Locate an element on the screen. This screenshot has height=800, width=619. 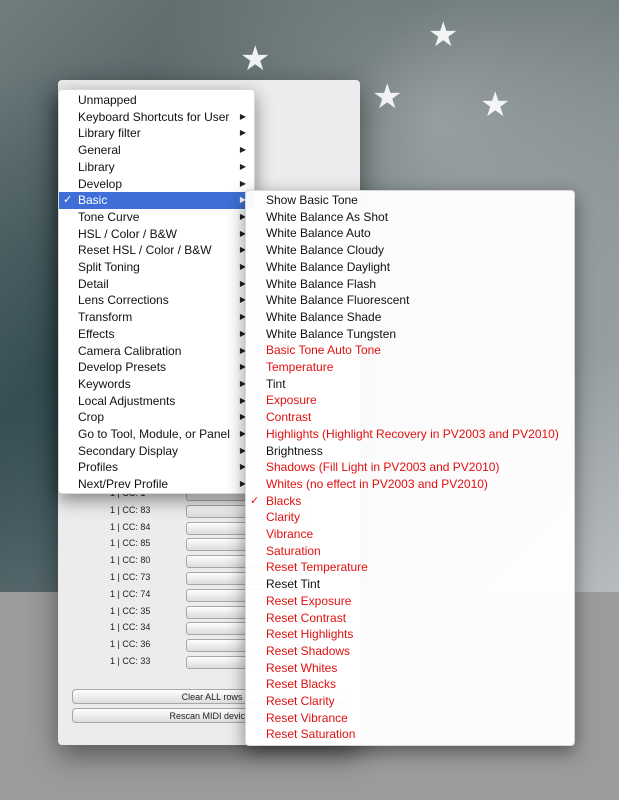
menu-item-general: General ▶ is located at coordinates (156, 150).